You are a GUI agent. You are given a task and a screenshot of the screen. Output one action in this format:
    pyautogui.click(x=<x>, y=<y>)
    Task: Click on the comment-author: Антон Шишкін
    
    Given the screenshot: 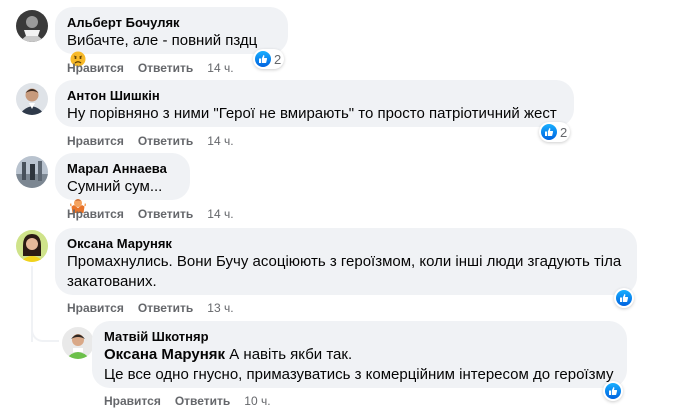 What is the action you would take?
    pyautogui.click(x=314, y=96)
    